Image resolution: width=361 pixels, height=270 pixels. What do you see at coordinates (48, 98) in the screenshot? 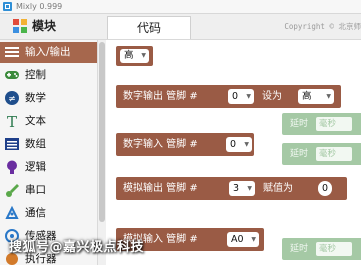
I see `category-math: ≠ 数学` at bounding box center [48, 98].